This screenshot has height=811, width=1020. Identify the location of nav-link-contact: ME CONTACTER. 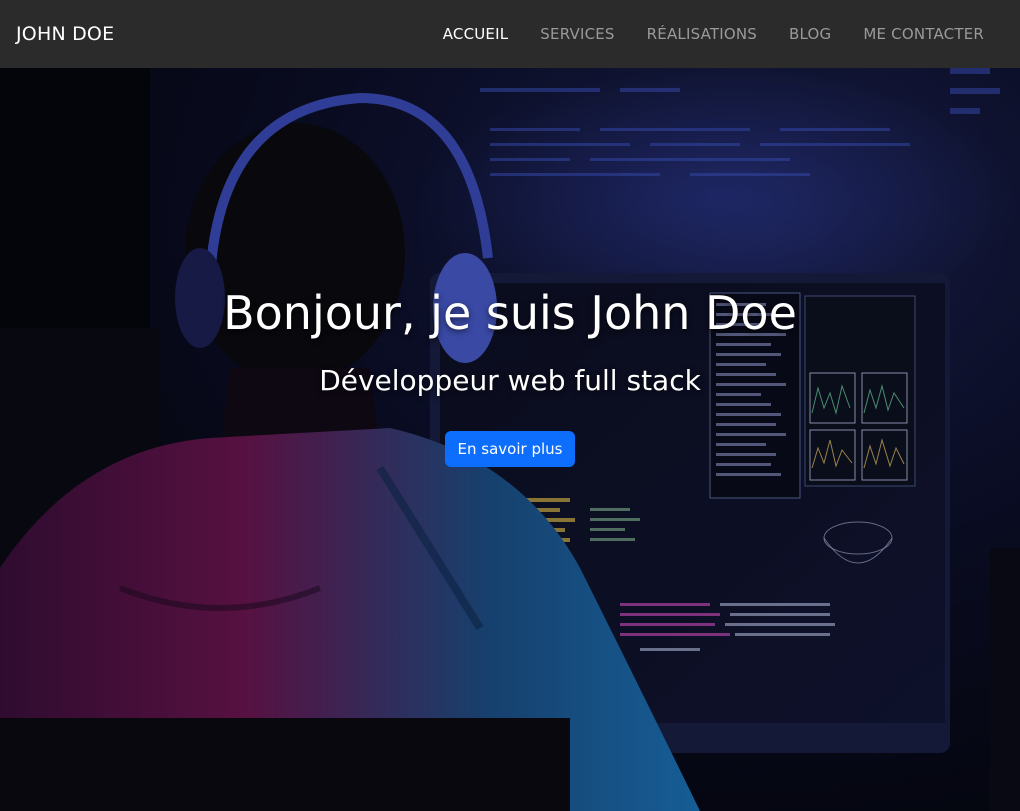
(925, 34).